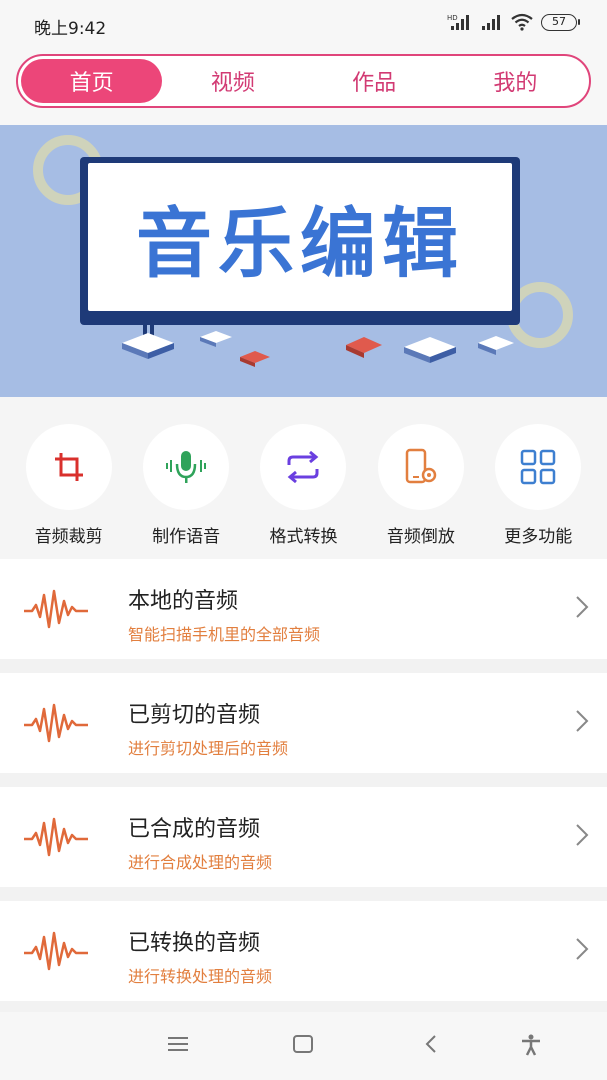  Describe the element at coordinates (200, 976) in the screenshot. I see `item-subtitle: 进行转换处理的音频` at that location.